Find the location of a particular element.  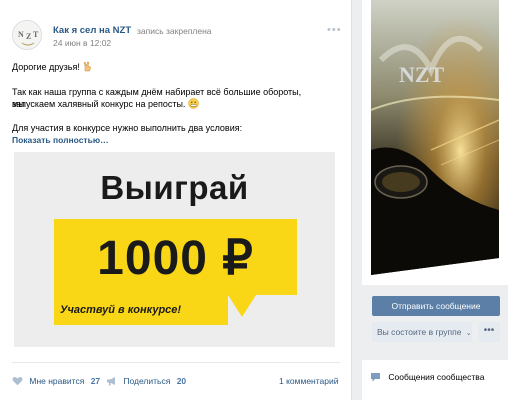

svg-text: N is located at coordinates (21, 34).